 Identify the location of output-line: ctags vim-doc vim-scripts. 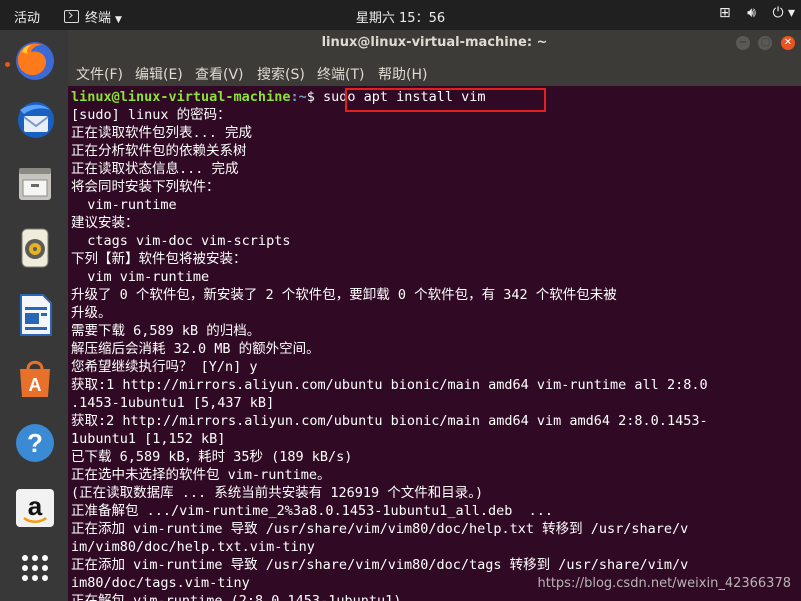
(181, 241).